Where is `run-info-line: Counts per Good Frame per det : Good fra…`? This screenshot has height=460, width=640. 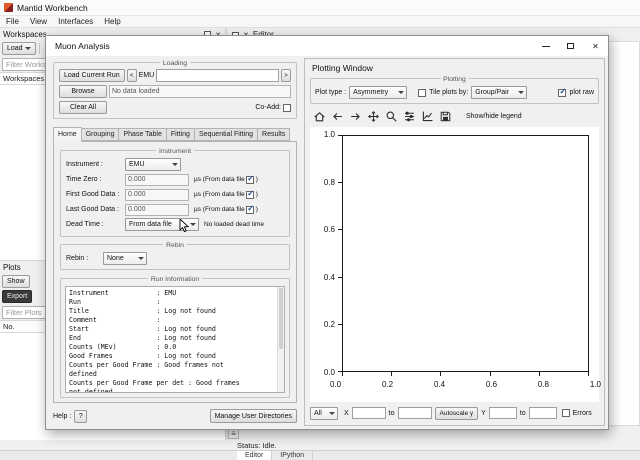
run-info-line: Counts per Good Frame per det : Good fra… is located at coordinates (154, 383).